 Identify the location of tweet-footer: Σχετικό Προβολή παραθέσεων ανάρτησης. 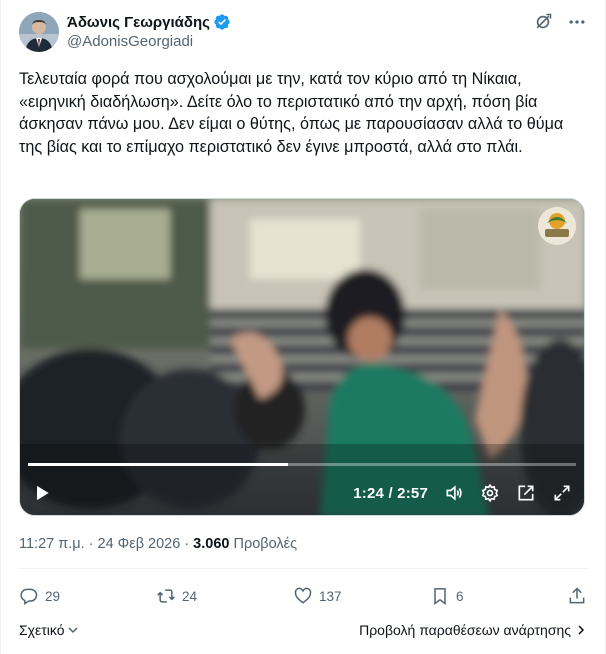
(303, 630).